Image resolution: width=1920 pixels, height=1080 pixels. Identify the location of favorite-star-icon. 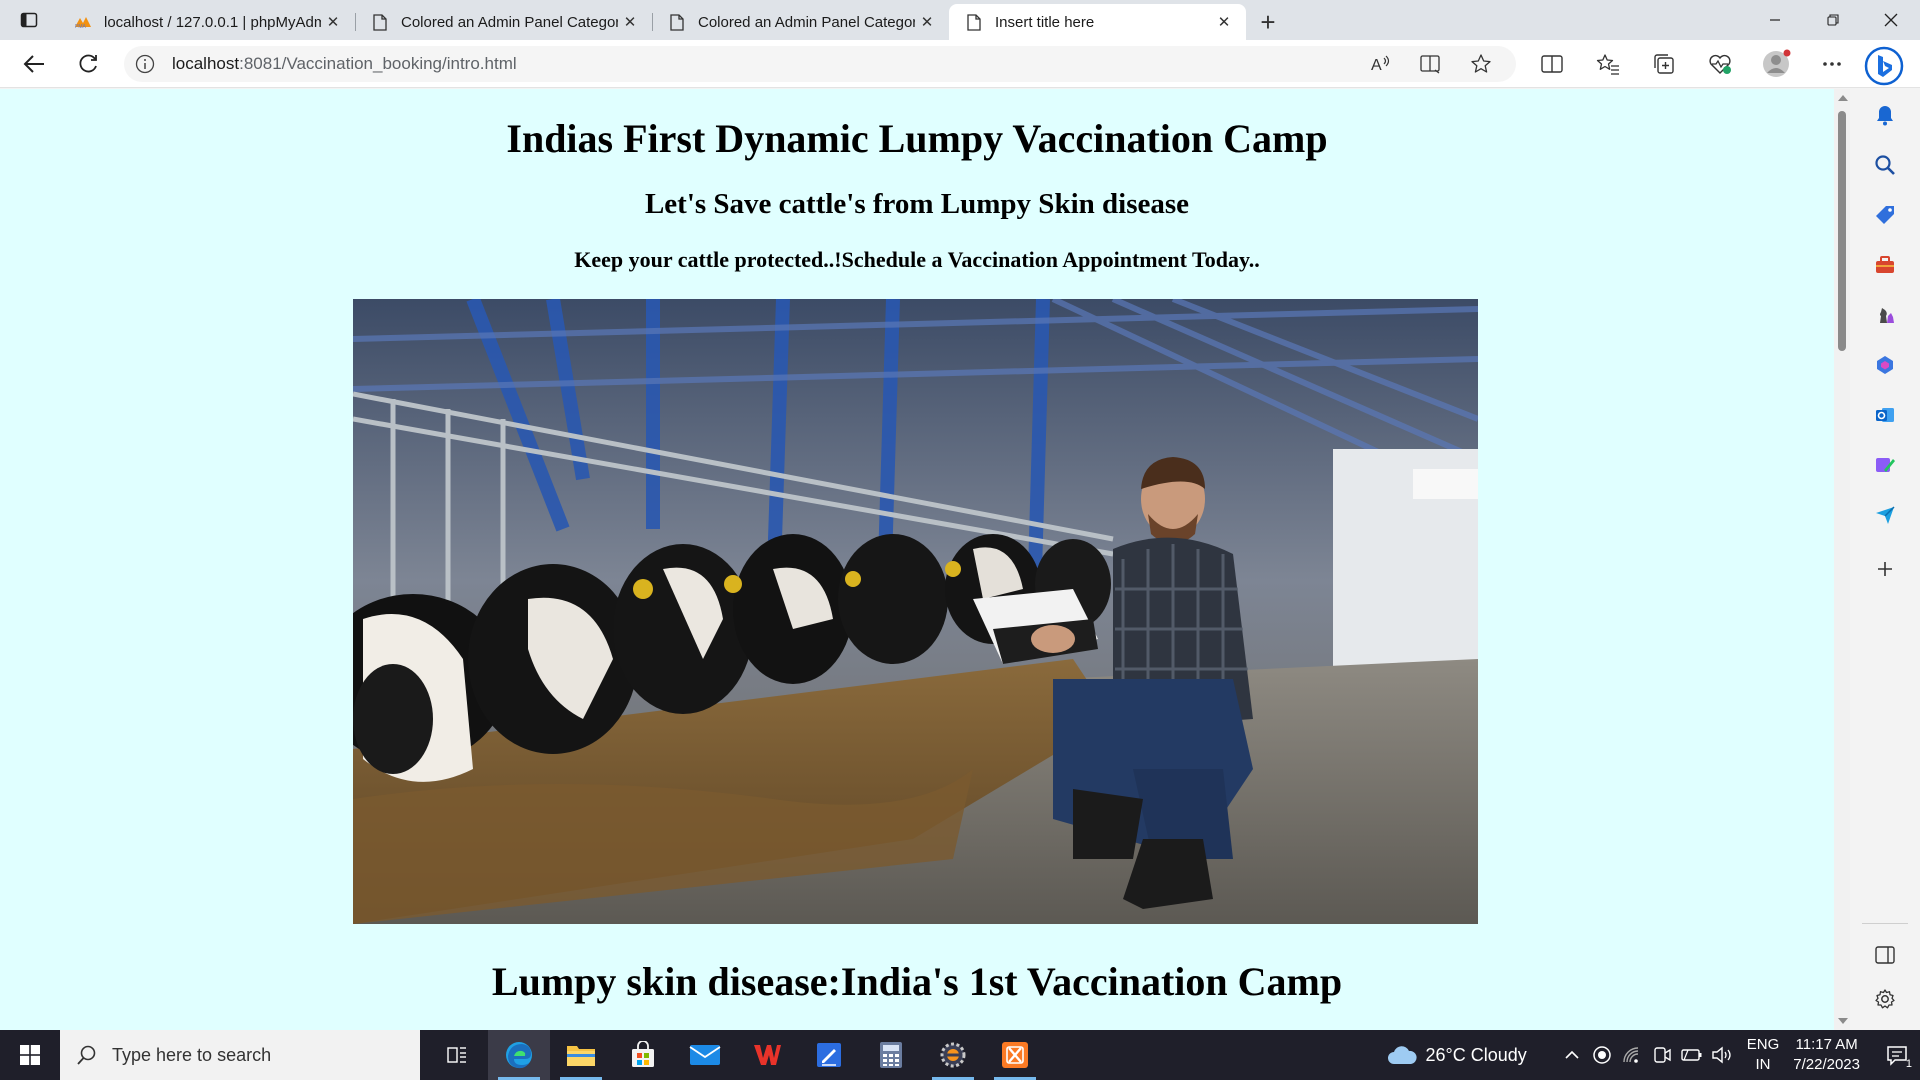
(1481, 64).